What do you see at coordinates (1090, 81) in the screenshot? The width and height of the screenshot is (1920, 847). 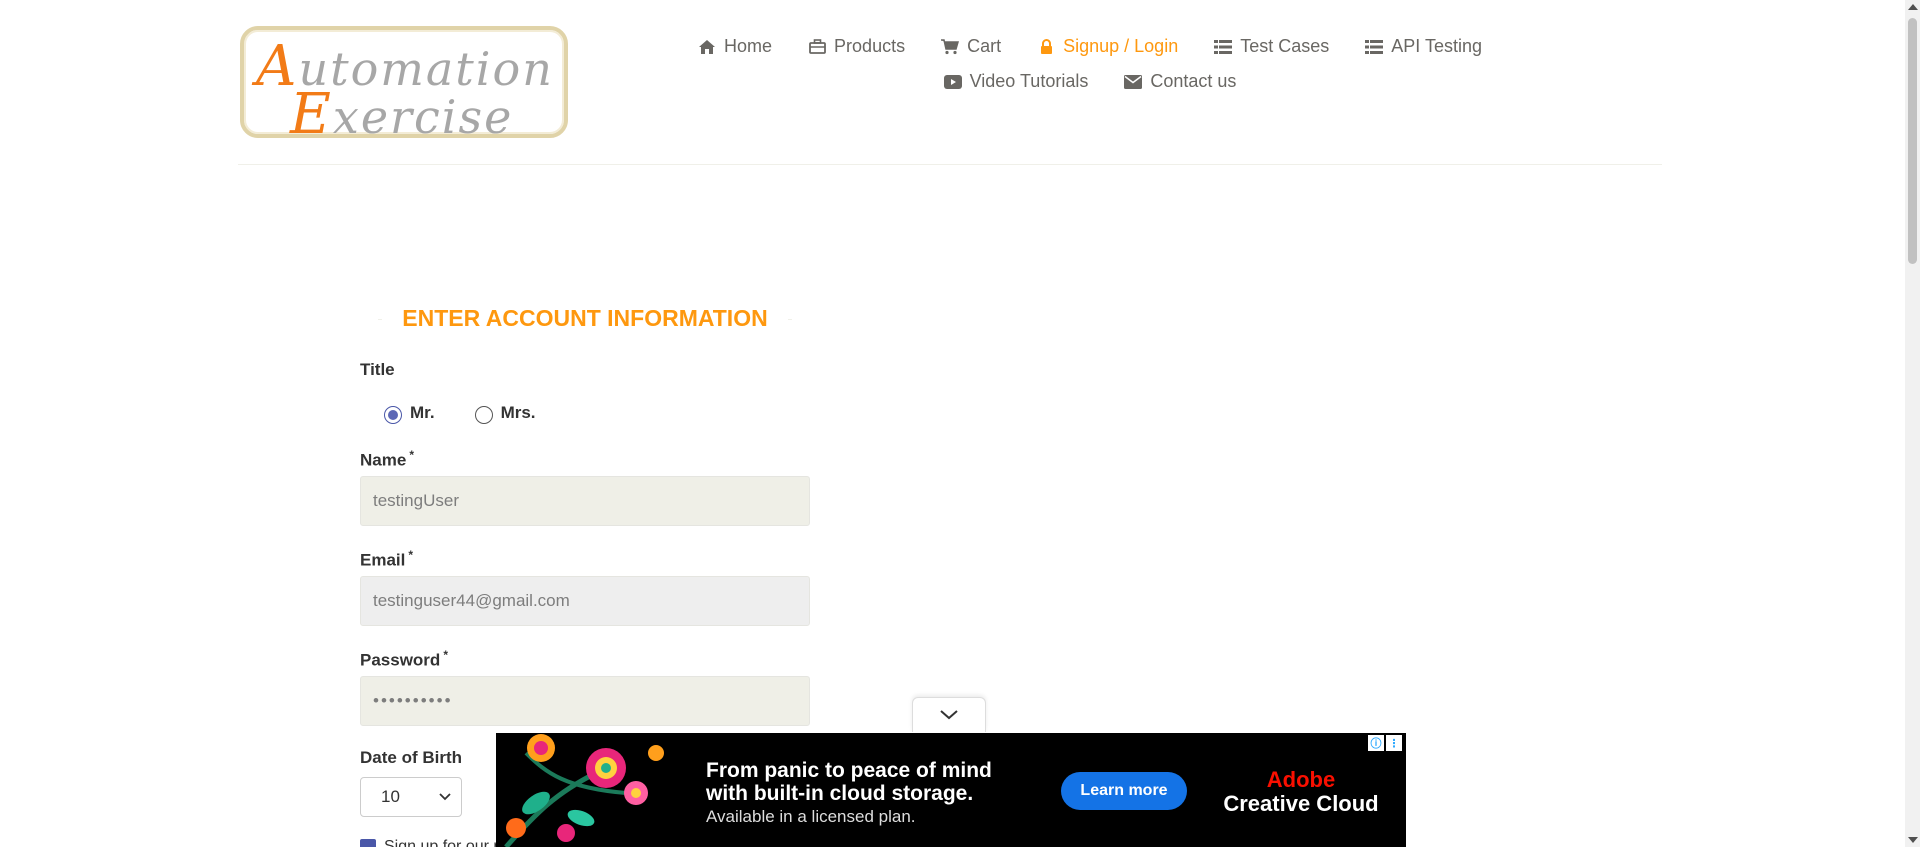 I see `nav-row-2: Video Tutorials Contact us` at bounding box center [1090, 81].